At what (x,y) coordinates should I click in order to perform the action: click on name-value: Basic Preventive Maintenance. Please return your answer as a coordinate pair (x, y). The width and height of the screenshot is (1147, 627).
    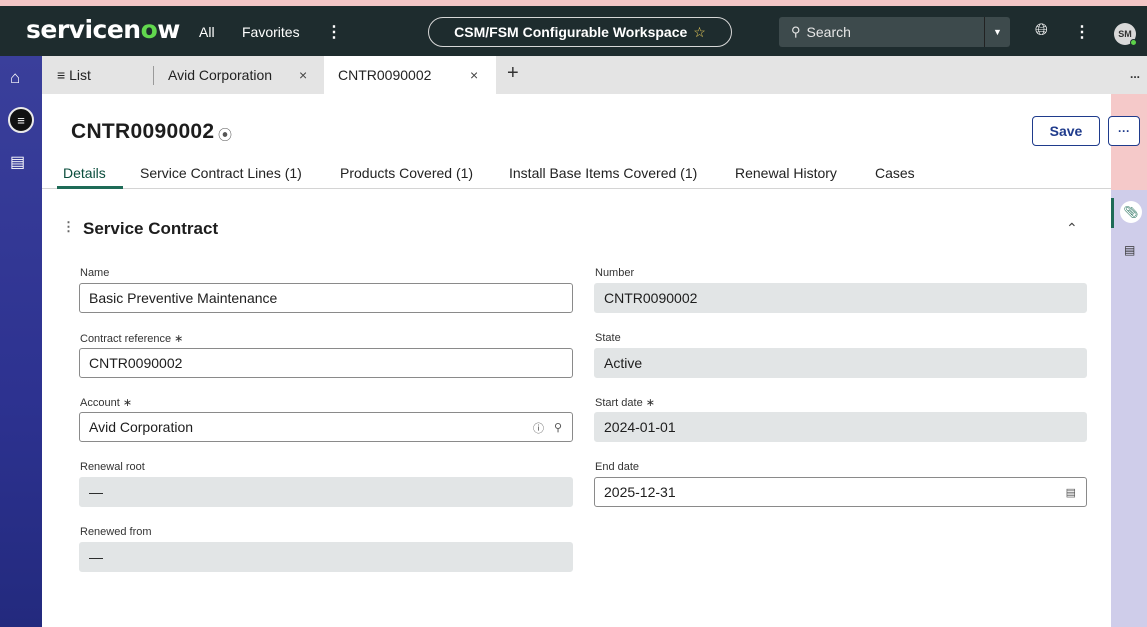
    Looking at the image, I should click on (183, 298).